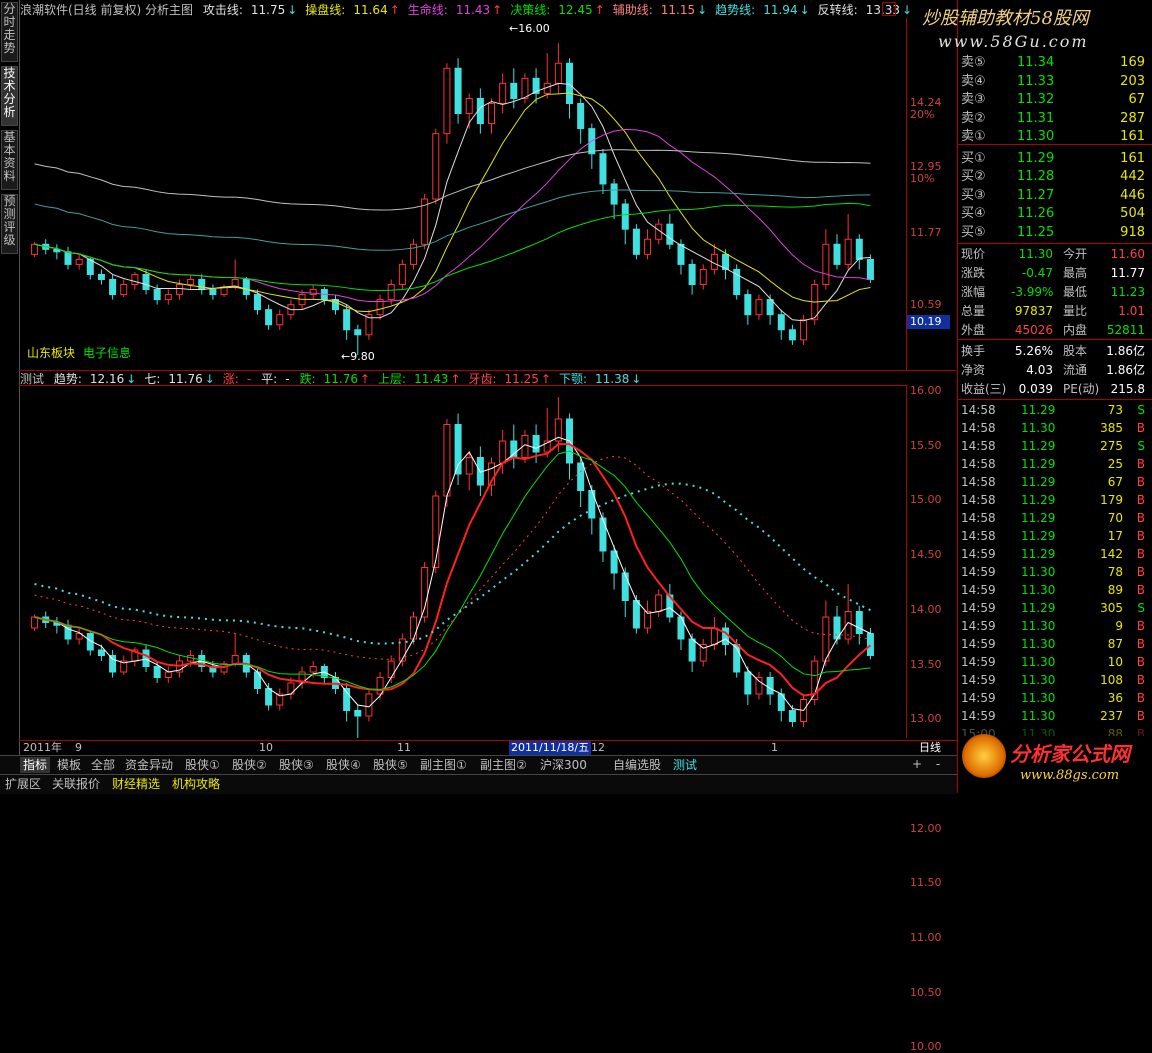 The height and width of the screenshot is (1053, 1152). What do you see at coordinates (10, 380) in the screenshot?
I see `side-tab-bar: 分时走势 技术分析 基本资料 预测评级` at bounding box center [10, 380].